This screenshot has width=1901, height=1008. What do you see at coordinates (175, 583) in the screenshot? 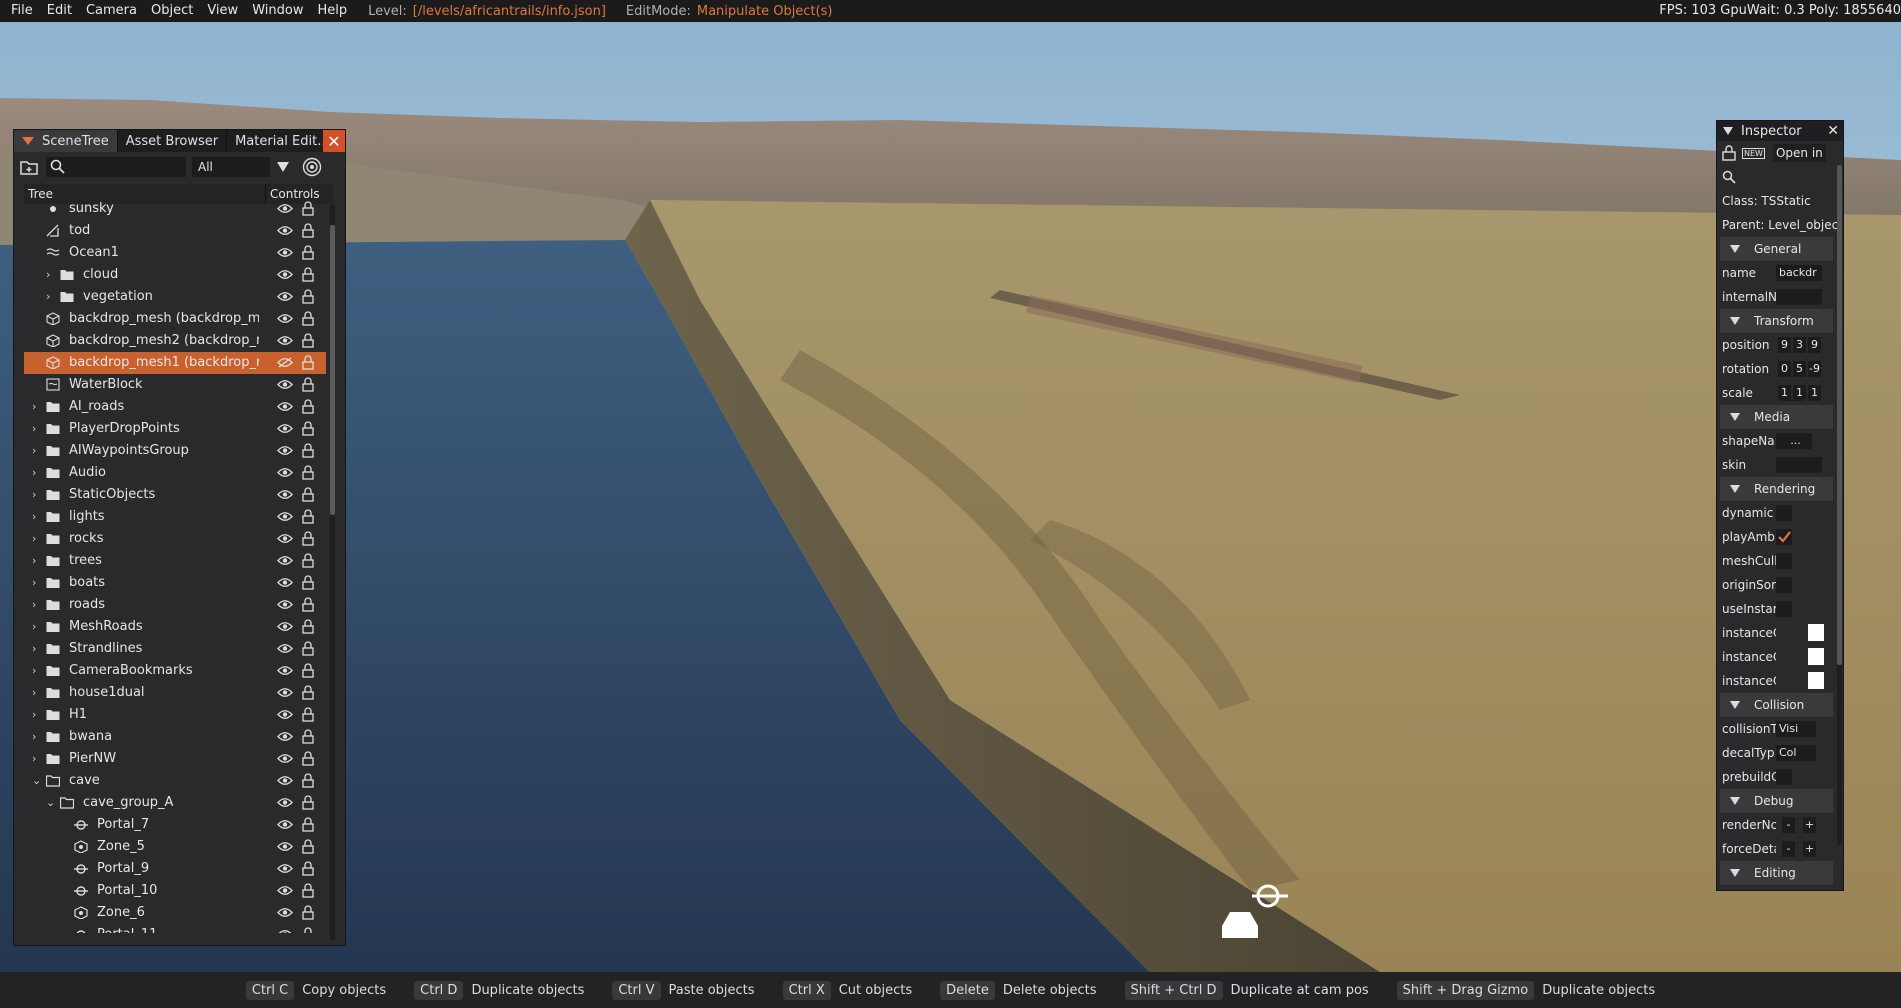
I see `tree-row: › boats` at bounding box center [175, 583].